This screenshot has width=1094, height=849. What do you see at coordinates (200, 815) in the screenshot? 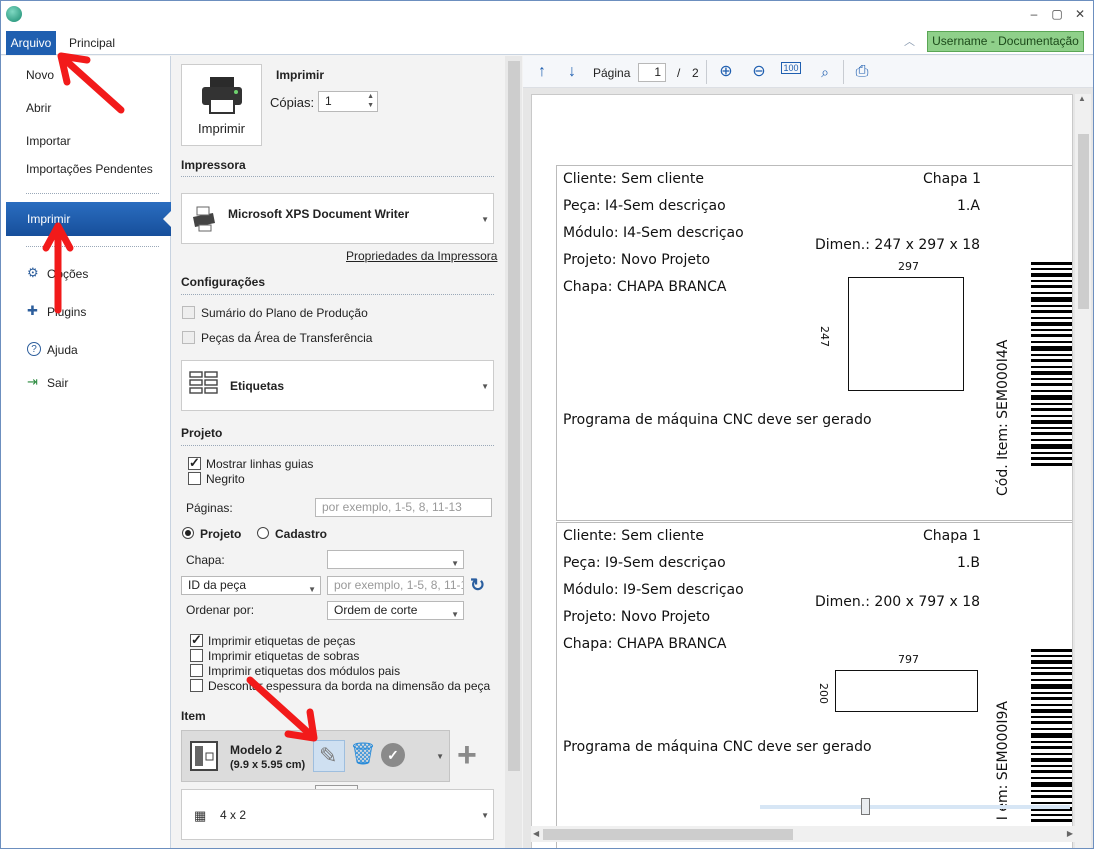
I see `grid-icon: ▦` at bounding box center [200, 815].